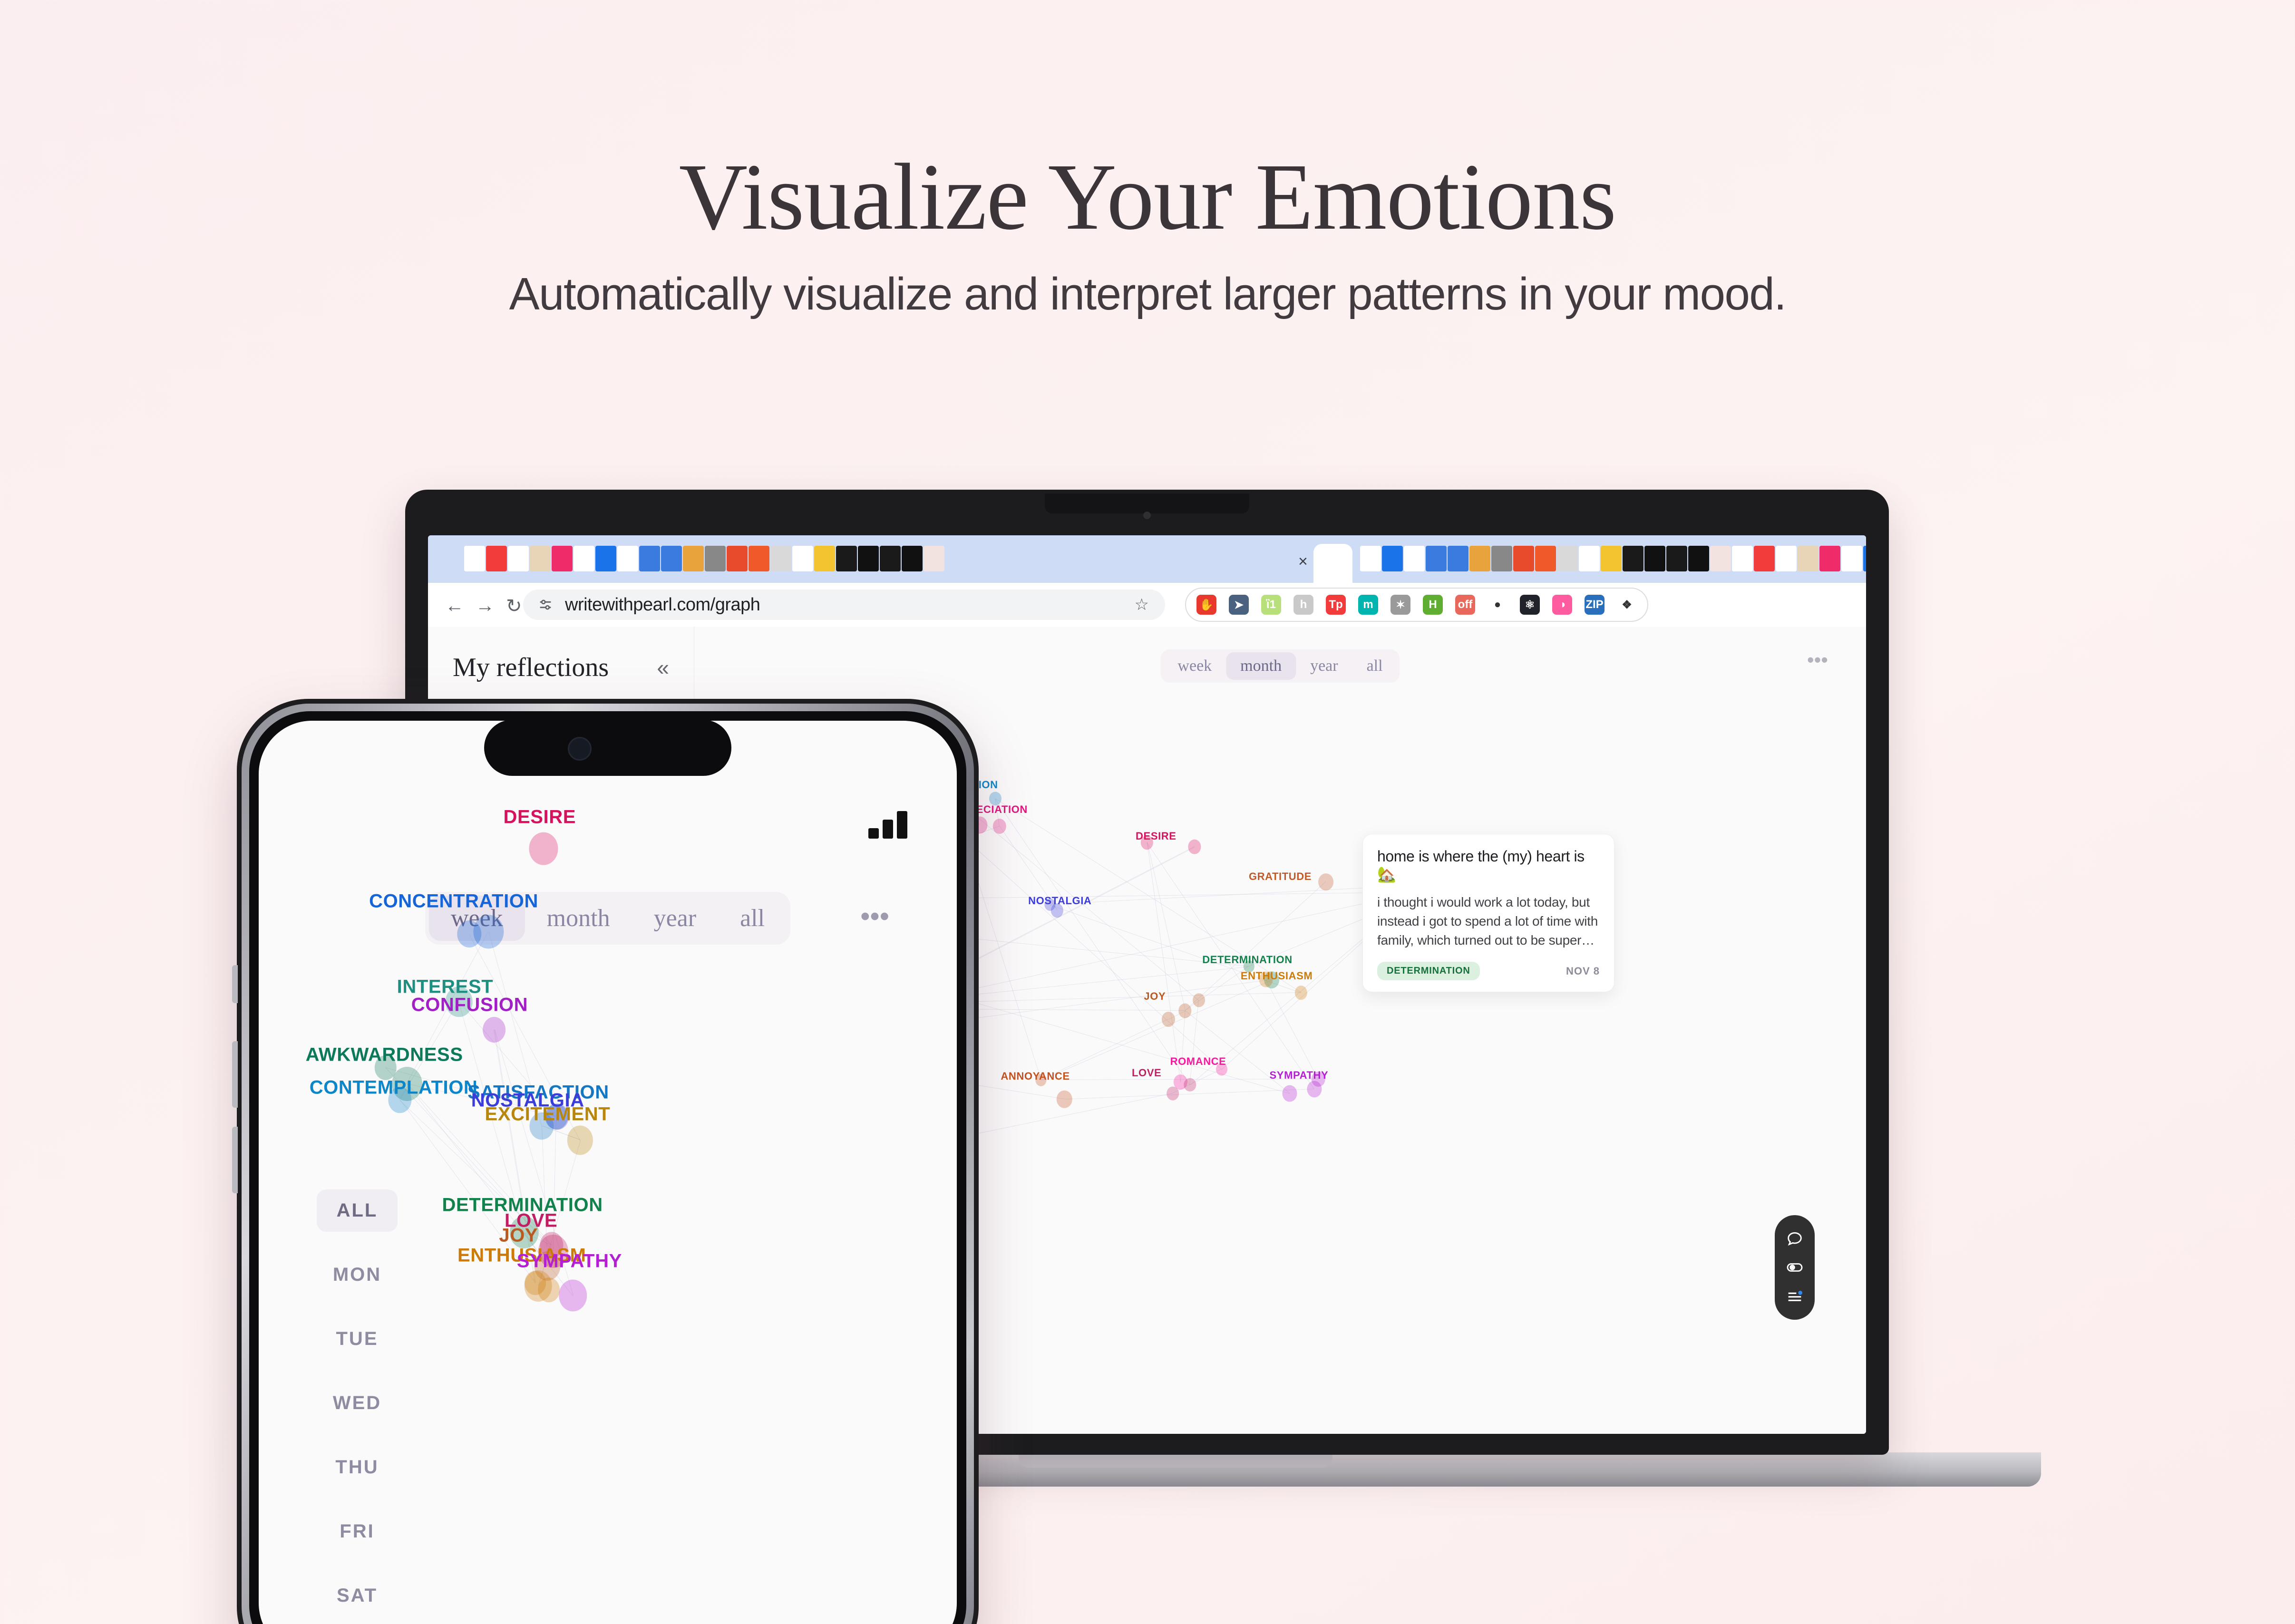 The height and width of the screenshot is (1624, 2295). I want to click on graph-label-annoyance: ANNOYANCE, so click(1035, 1076).